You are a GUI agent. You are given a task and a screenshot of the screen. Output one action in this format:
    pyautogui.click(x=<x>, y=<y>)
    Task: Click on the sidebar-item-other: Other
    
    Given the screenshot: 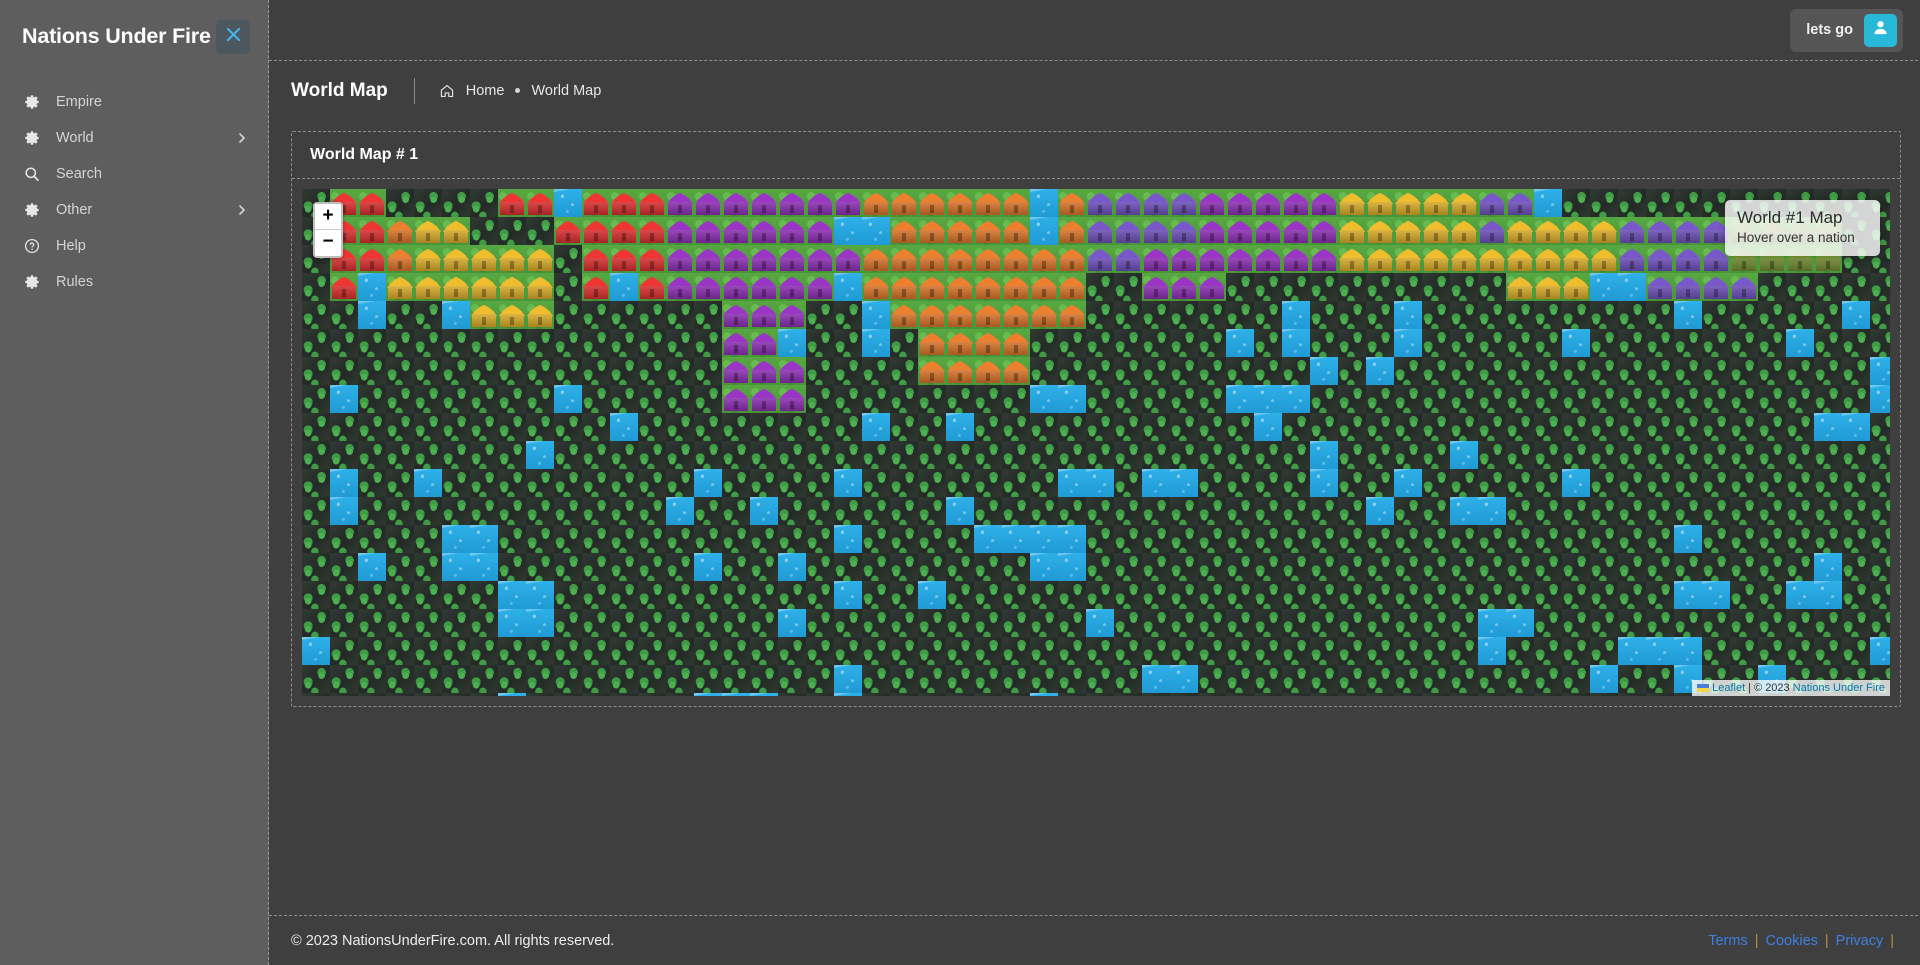 What is the action you would take?
    pyautogui.click(x=134, y=210)
    